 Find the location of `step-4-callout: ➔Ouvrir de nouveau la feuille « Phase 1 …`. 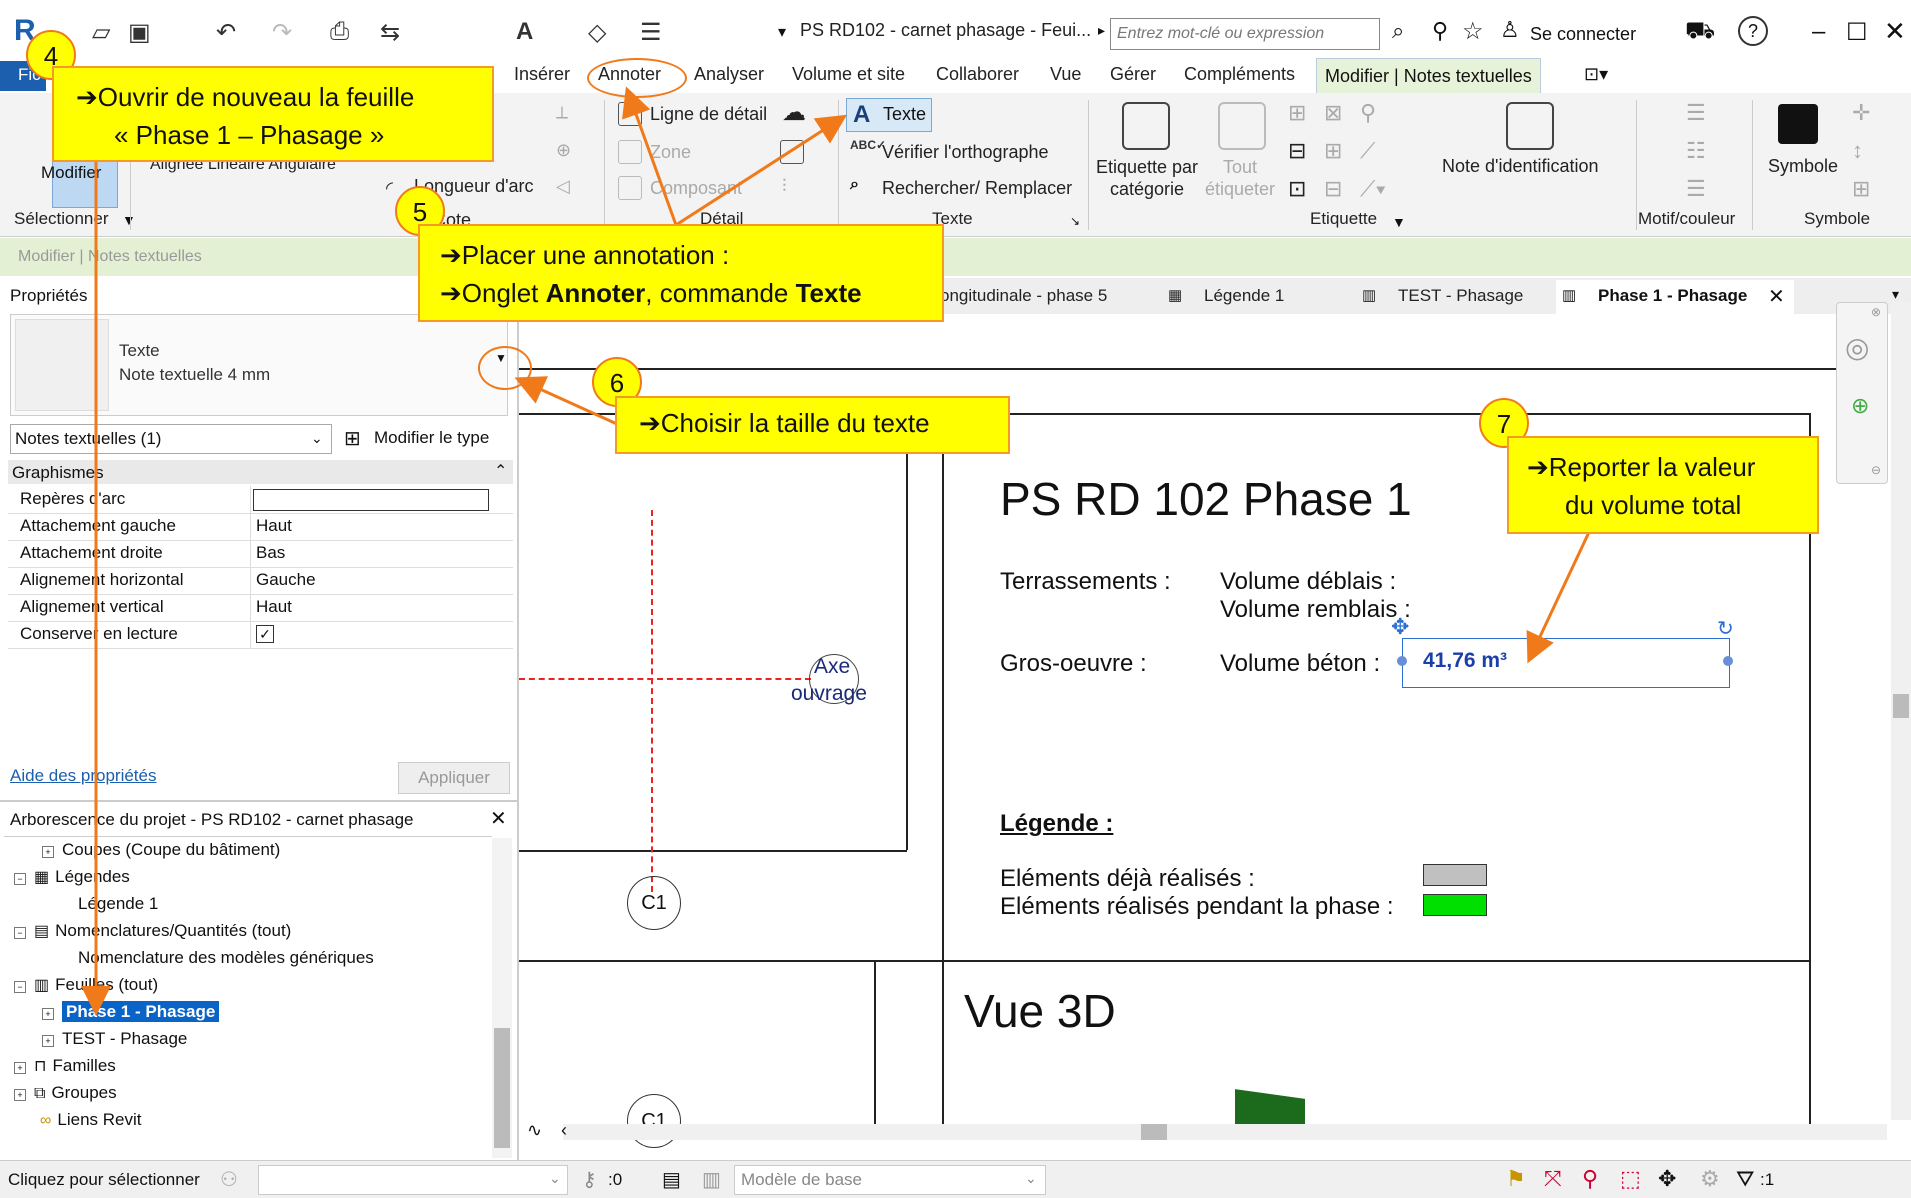

step-4-callout: ➔Ouvrir de nouveau la feuille « Phase 1 … is located at coordinates (273, 114).